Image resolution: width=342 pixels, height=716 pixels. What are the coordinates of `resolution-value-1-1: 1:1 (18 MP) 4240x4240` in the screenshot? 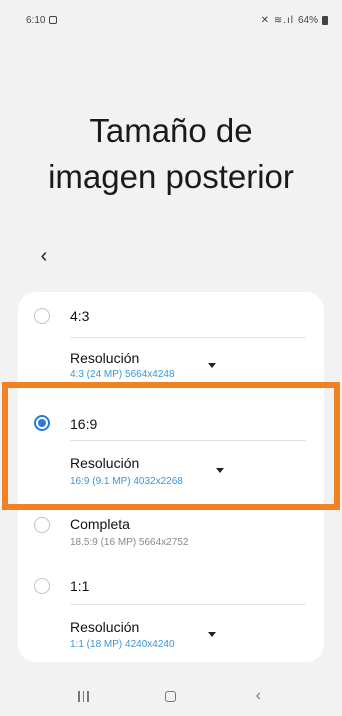 It's located at (122, 644).